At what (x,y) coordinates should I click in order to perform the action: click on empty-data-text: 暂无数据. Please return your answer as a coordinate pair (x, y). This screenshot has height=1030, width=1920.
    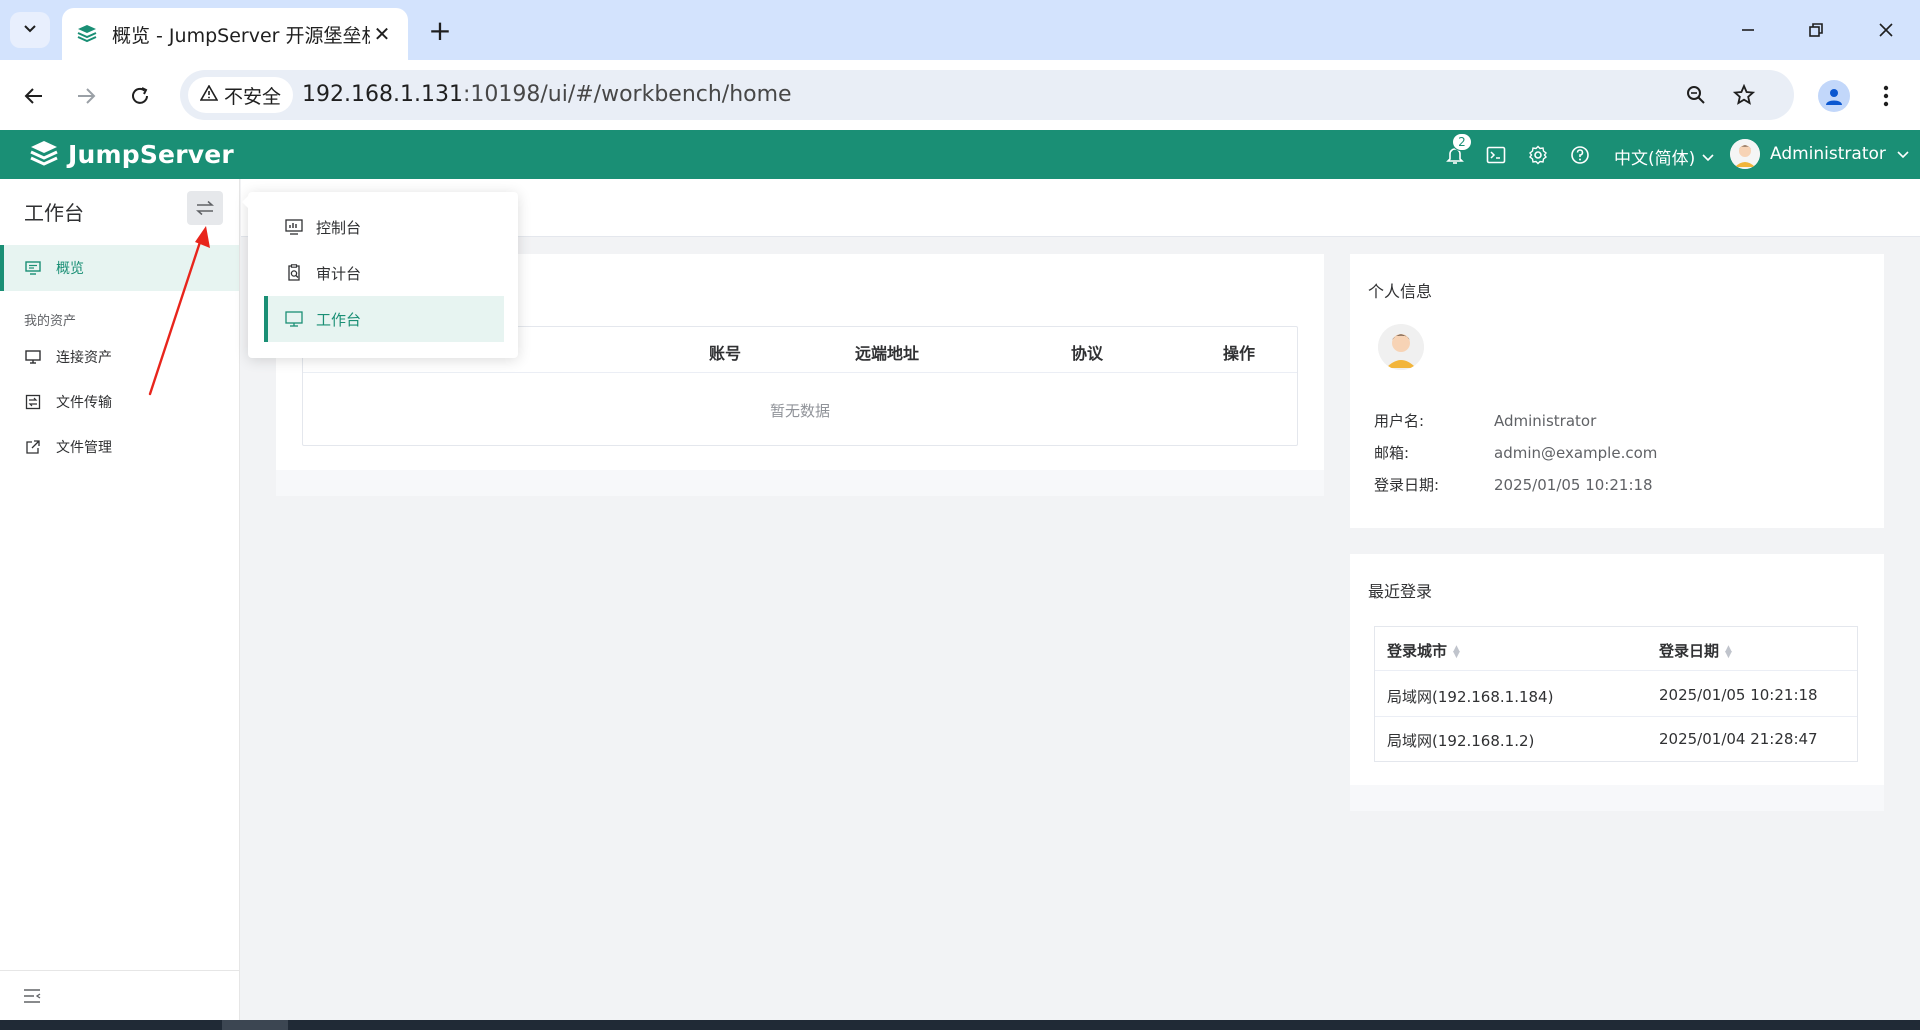
    Looking at the image, I should click on (799, 411).